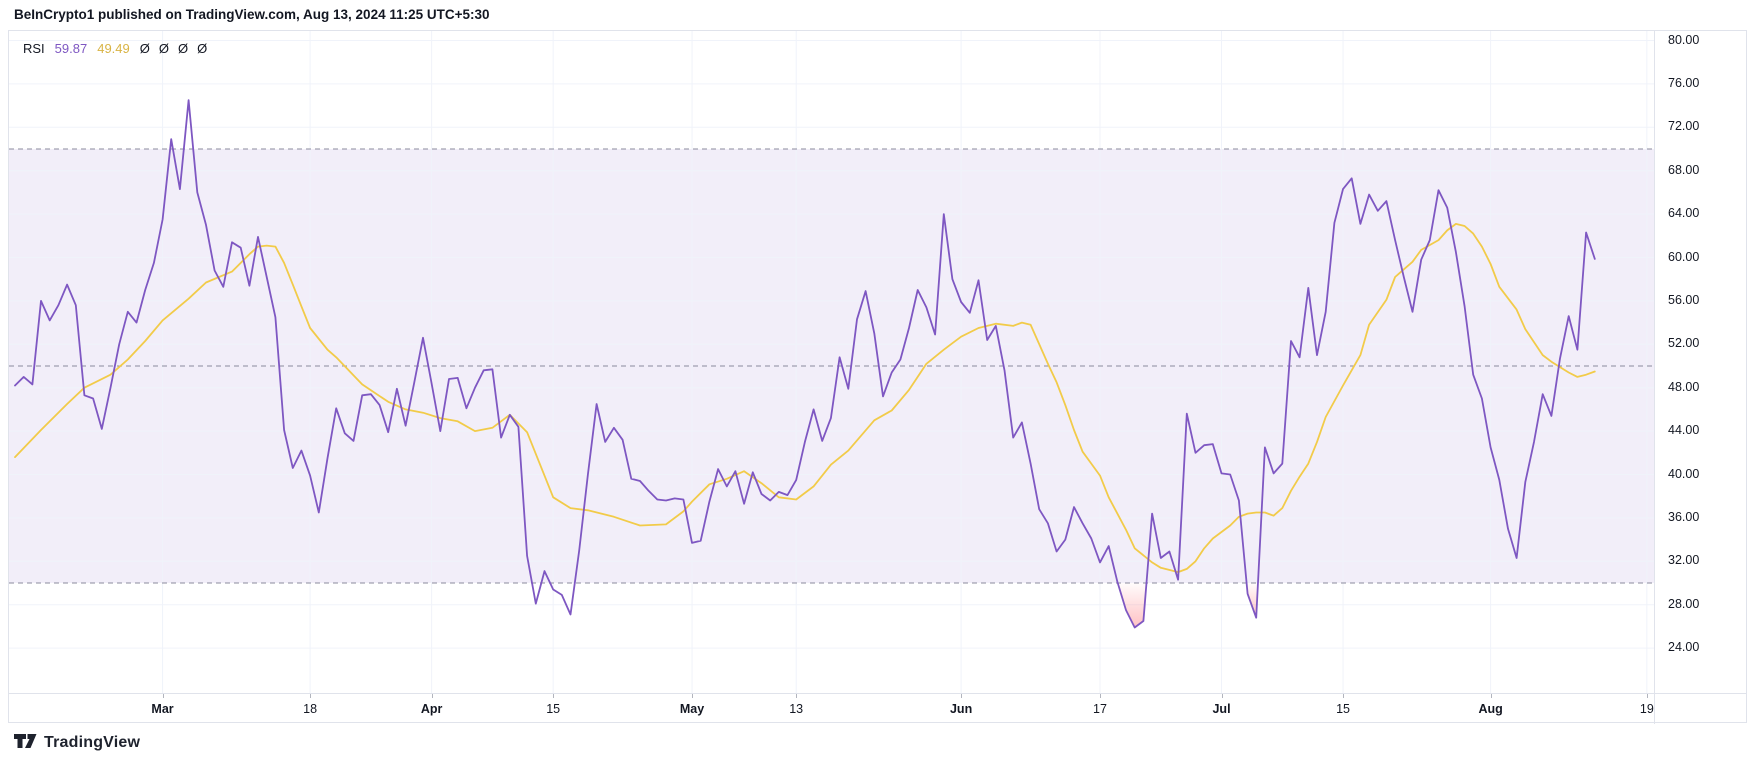 This screenshot has height=768, width=1755. I want to click on price-axis-label: 40.00, so click(1684, 473).